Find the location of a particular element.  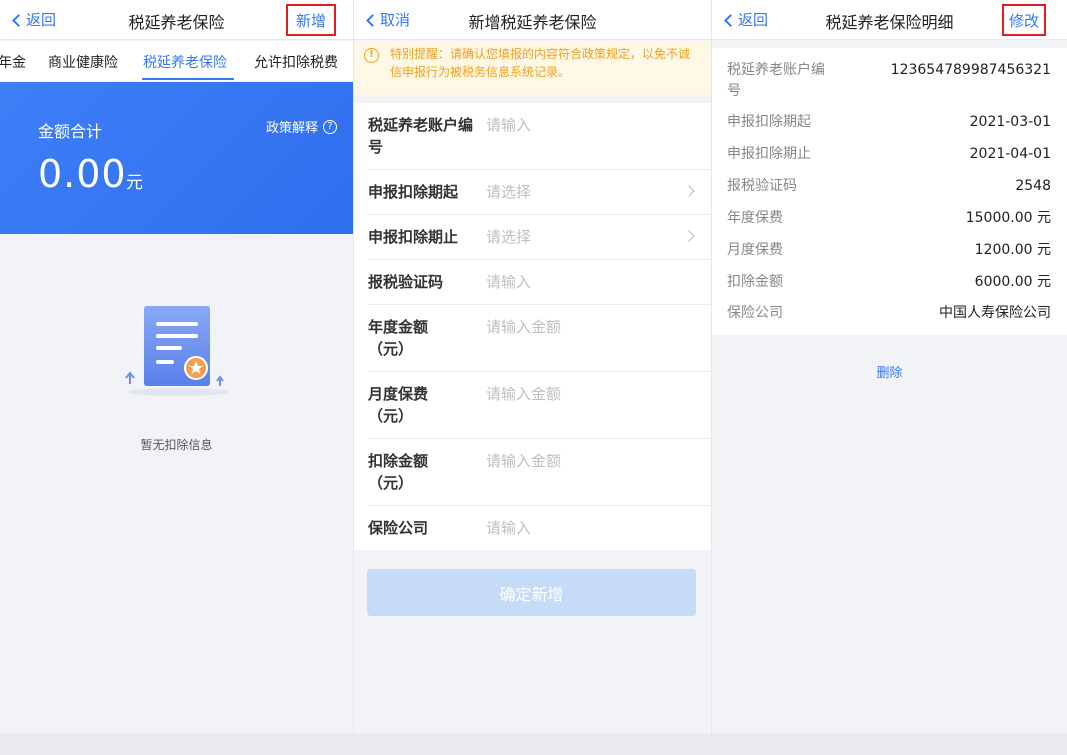

detail-label: 年度保费 is located at coordinates (755, 218).